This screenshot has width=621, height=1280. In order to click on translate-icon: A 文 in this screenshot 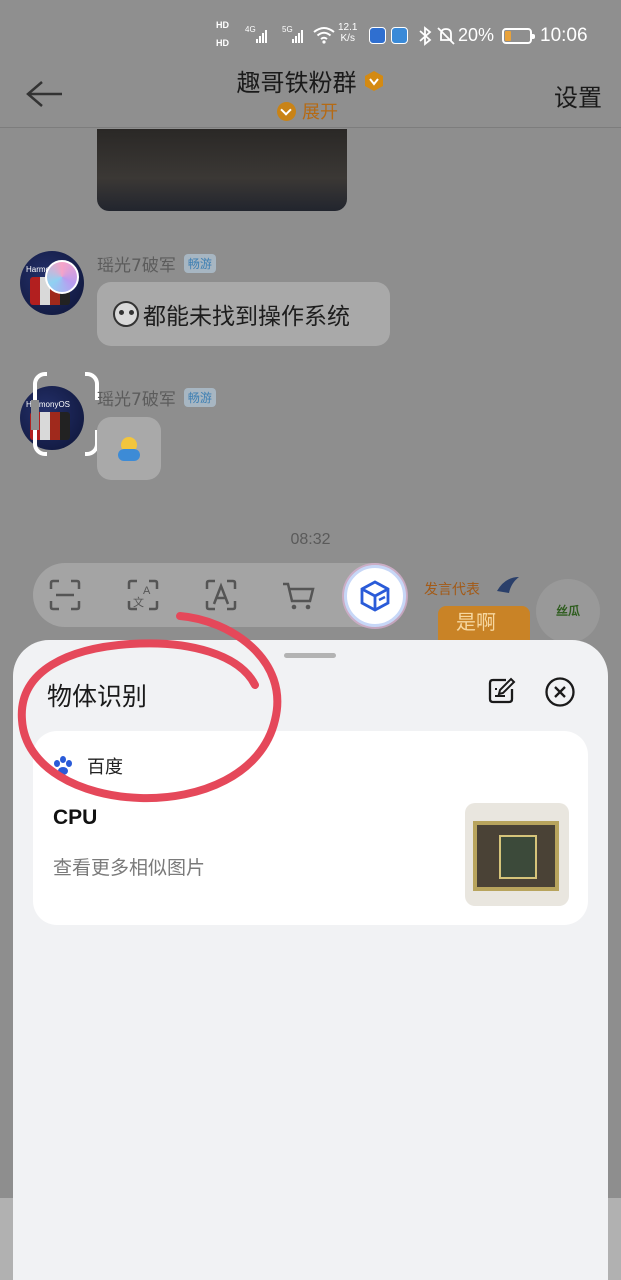, I will do `click(143, 595)`.